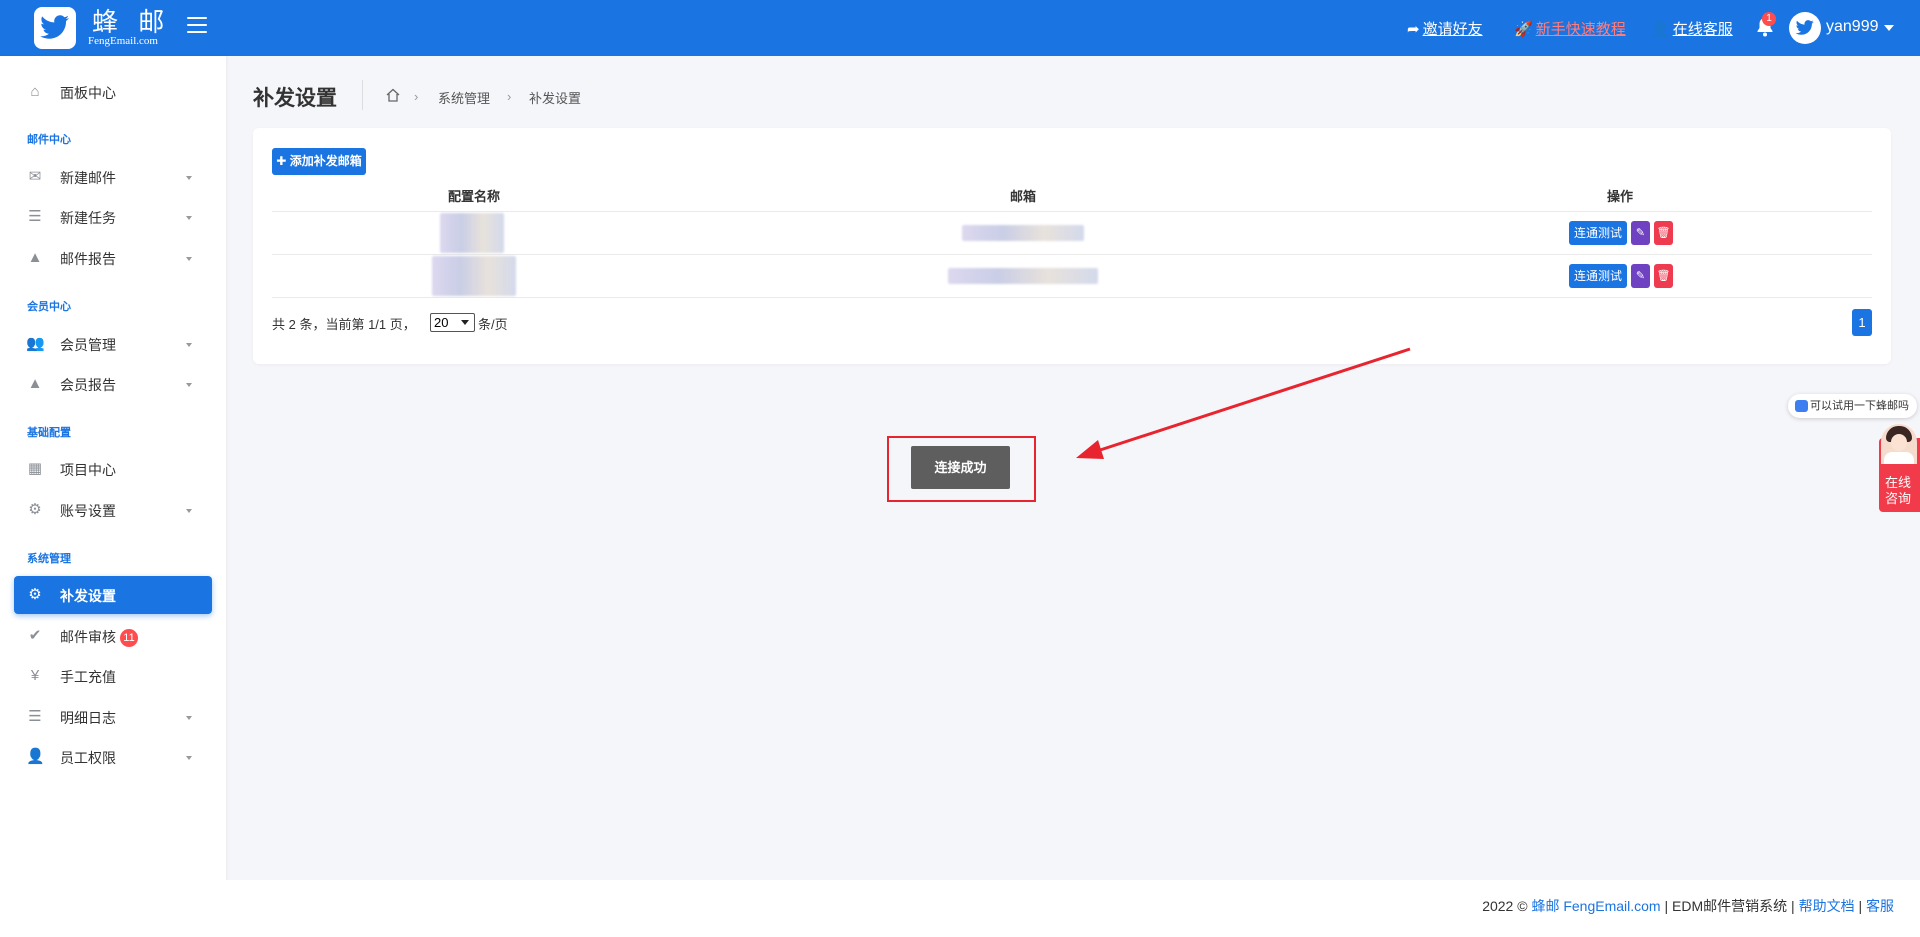  What do you see at coordinates (1023, 196) in the screenshot?
I see `column-header-email: 邮箱` at bounding box center [1023, 196].